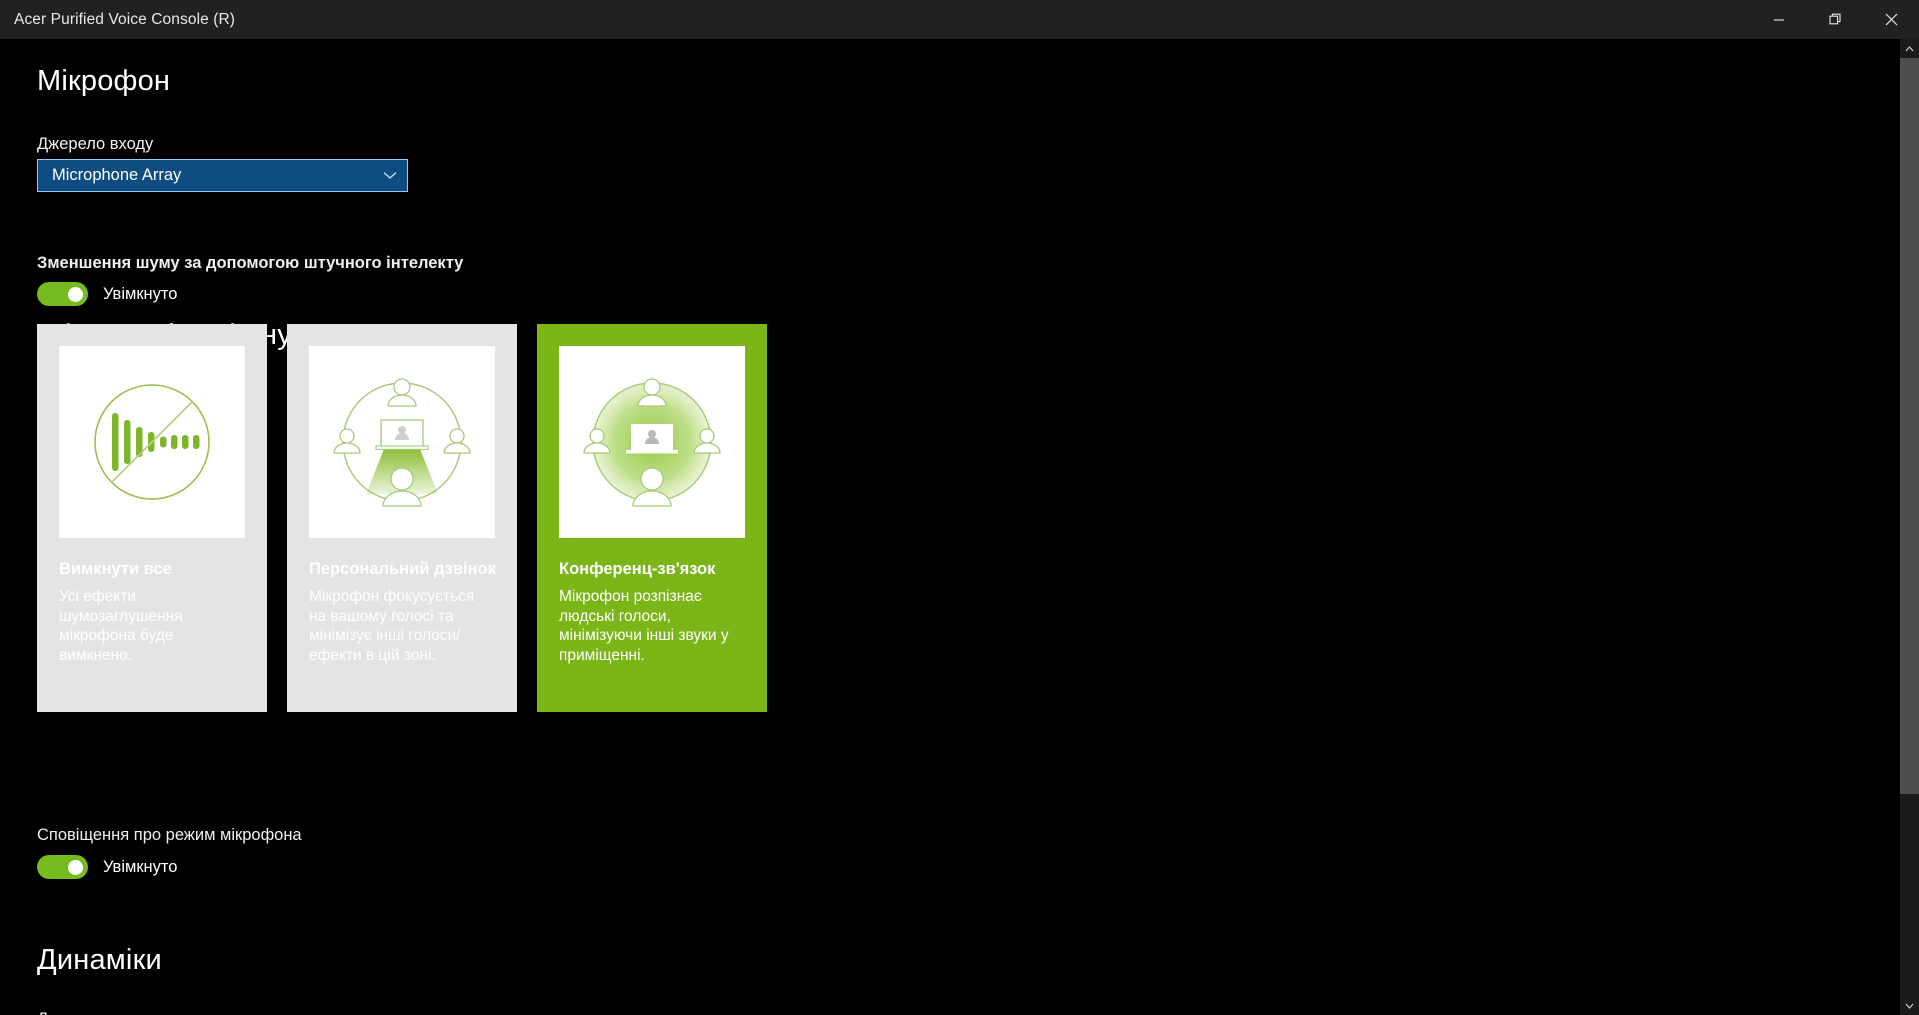  Describe the element at coordinates (637, 569) in the screenshot. I see `effect-card-title: Конференц-зв'язок` at that location.